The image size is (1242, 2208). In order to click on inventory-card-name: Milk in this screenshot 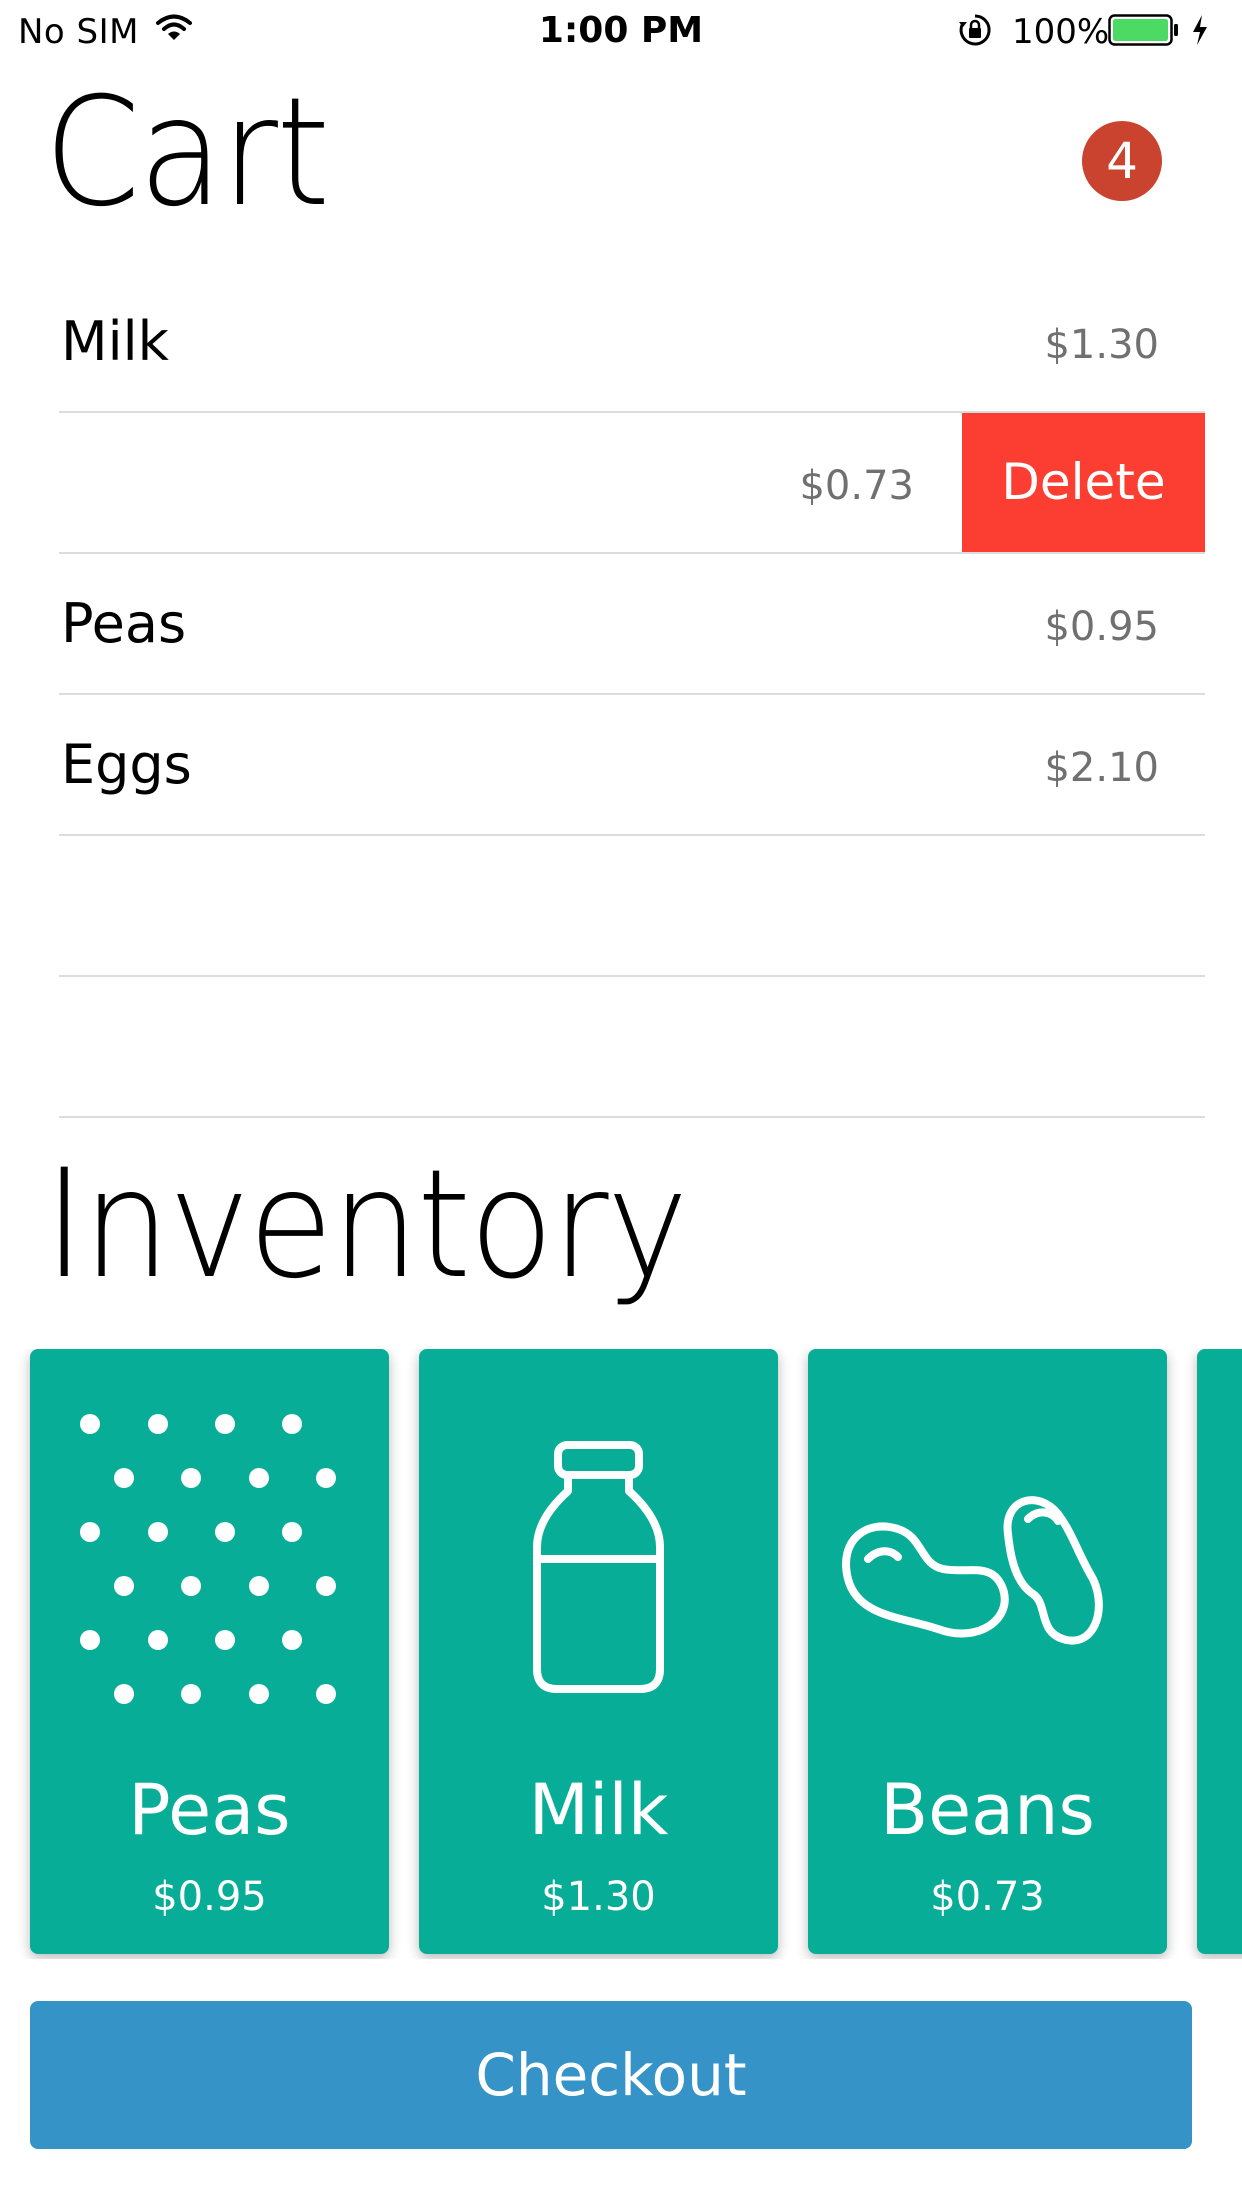, I will do `click(598, 1810)`.